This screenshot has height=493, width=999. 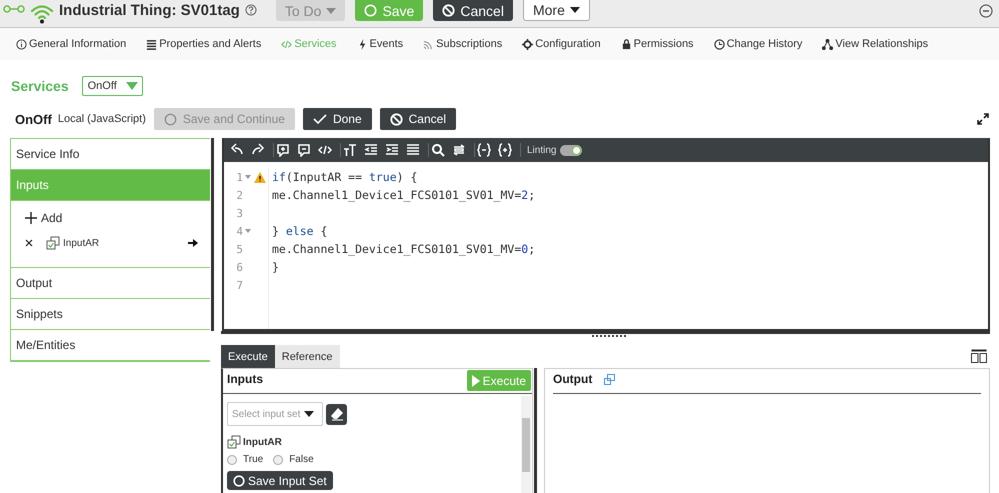 What do you see at coordinates (345, 177) in the screenshot?
I see `code-line: if(InputAR == true) {` at bounding box center [345, 177].